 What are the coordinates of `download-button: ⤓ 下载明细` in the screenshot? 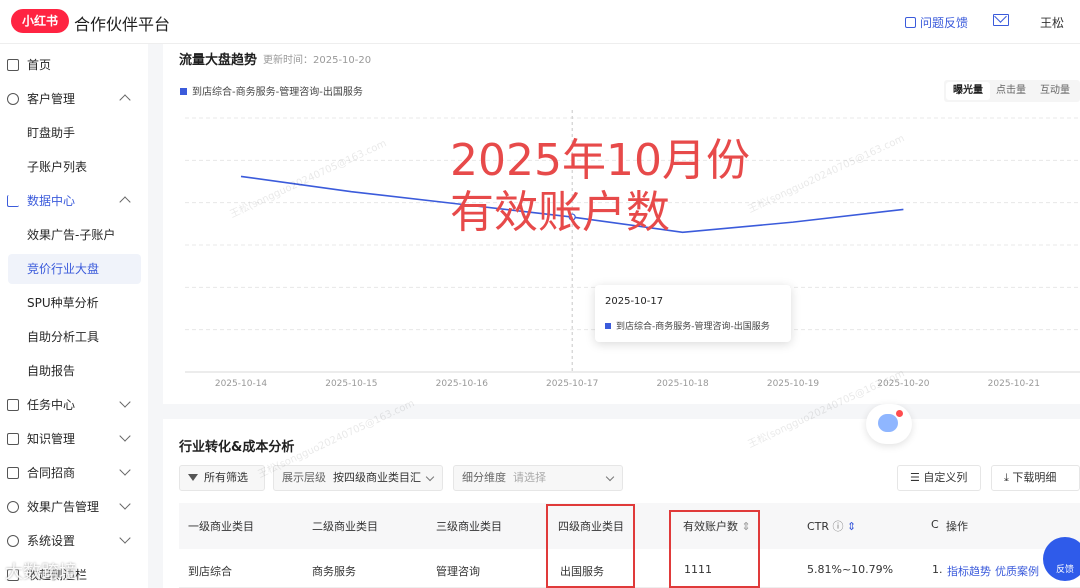 It's located at (1035, 478).